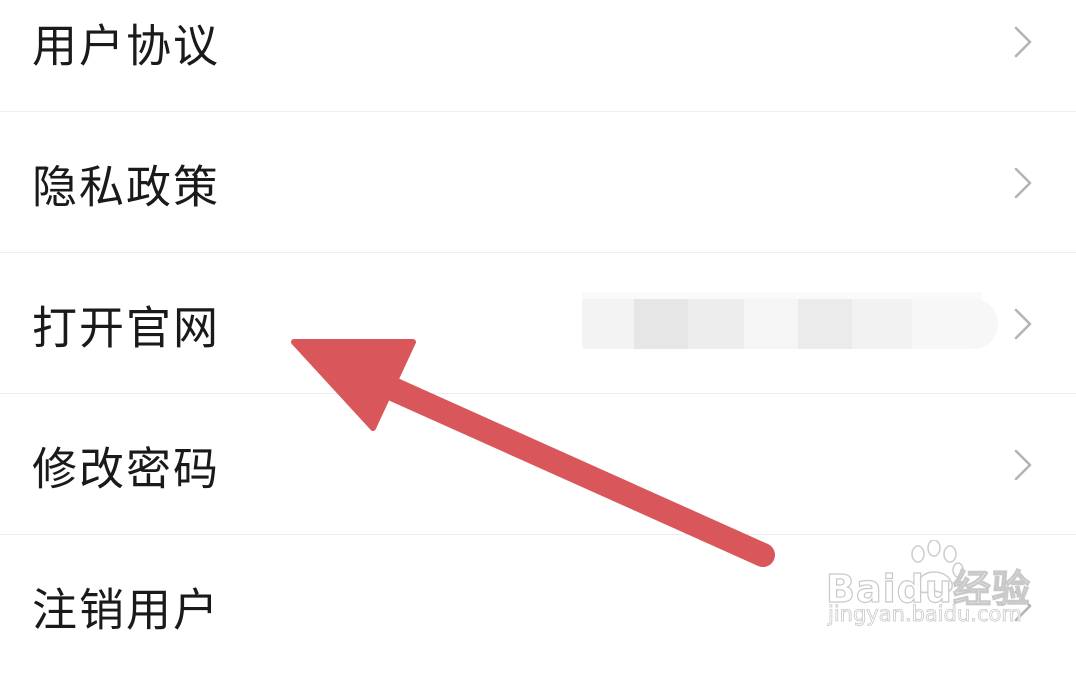 The image size is (1076, 676). Describe the element at coordinates (126, 468) in the screenshot. I see `menu-item-label: 修改密码` at that location.